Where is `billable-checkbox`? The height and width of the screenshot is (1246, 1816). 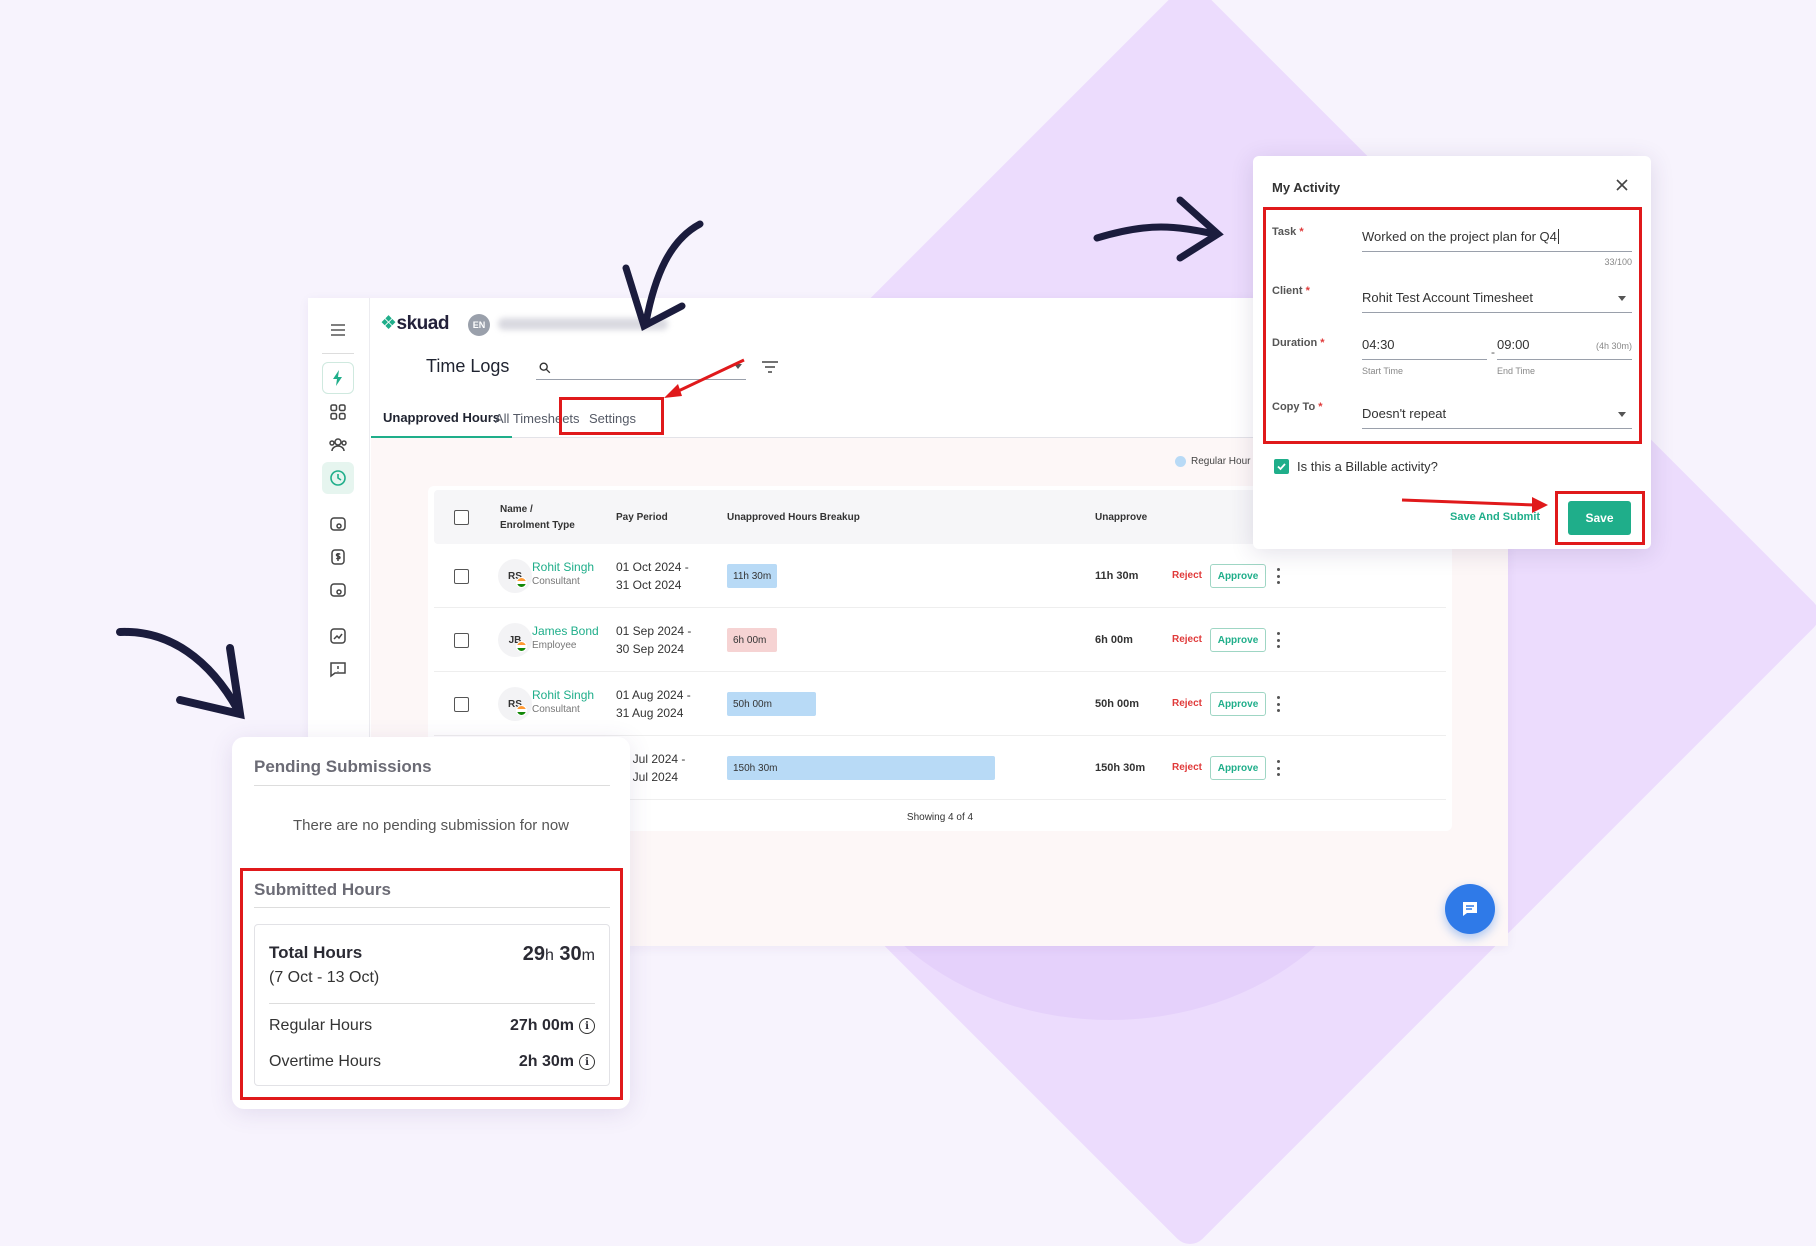 billable-checkbox is located at coordinates (1281, 466).